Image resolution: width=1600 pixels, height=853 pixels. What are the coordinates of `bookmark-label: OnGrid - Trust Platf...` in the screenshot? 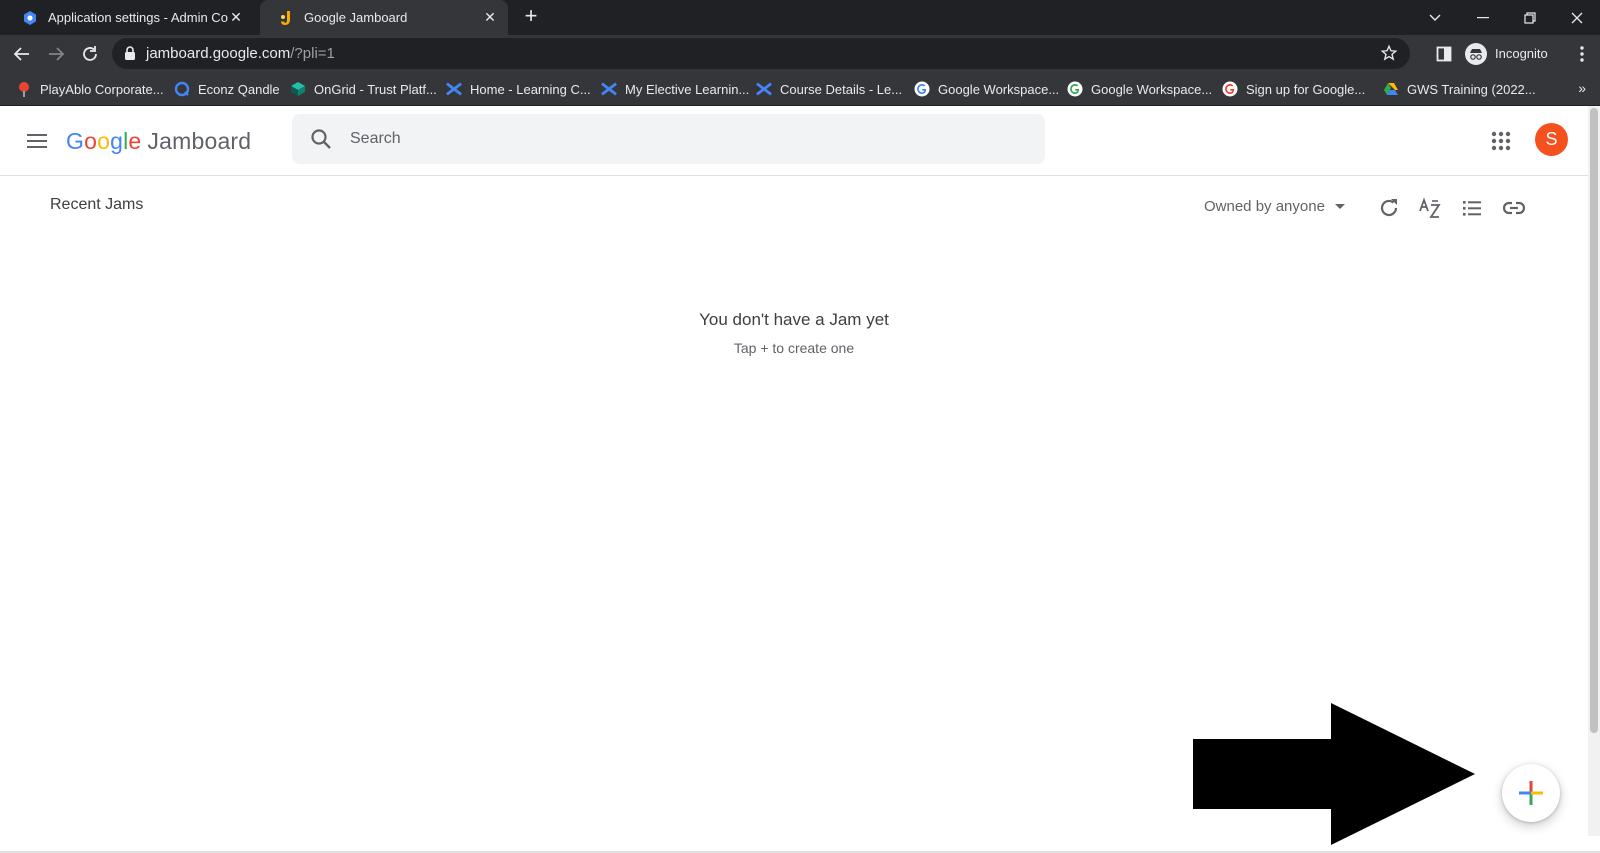 It's located at (375, 89).